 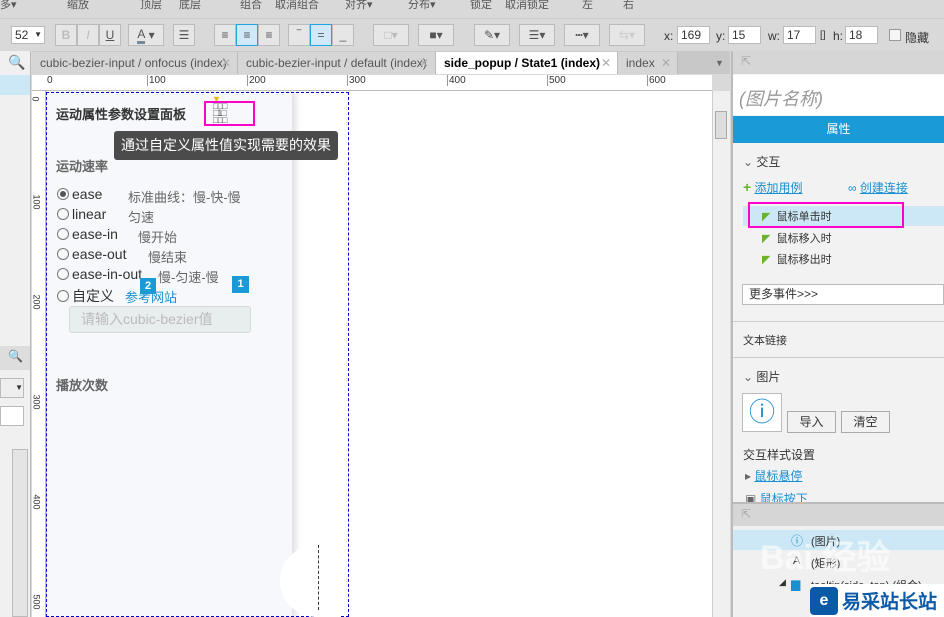 I want to click on clear-button: 清空, so click(x=865, y=422).